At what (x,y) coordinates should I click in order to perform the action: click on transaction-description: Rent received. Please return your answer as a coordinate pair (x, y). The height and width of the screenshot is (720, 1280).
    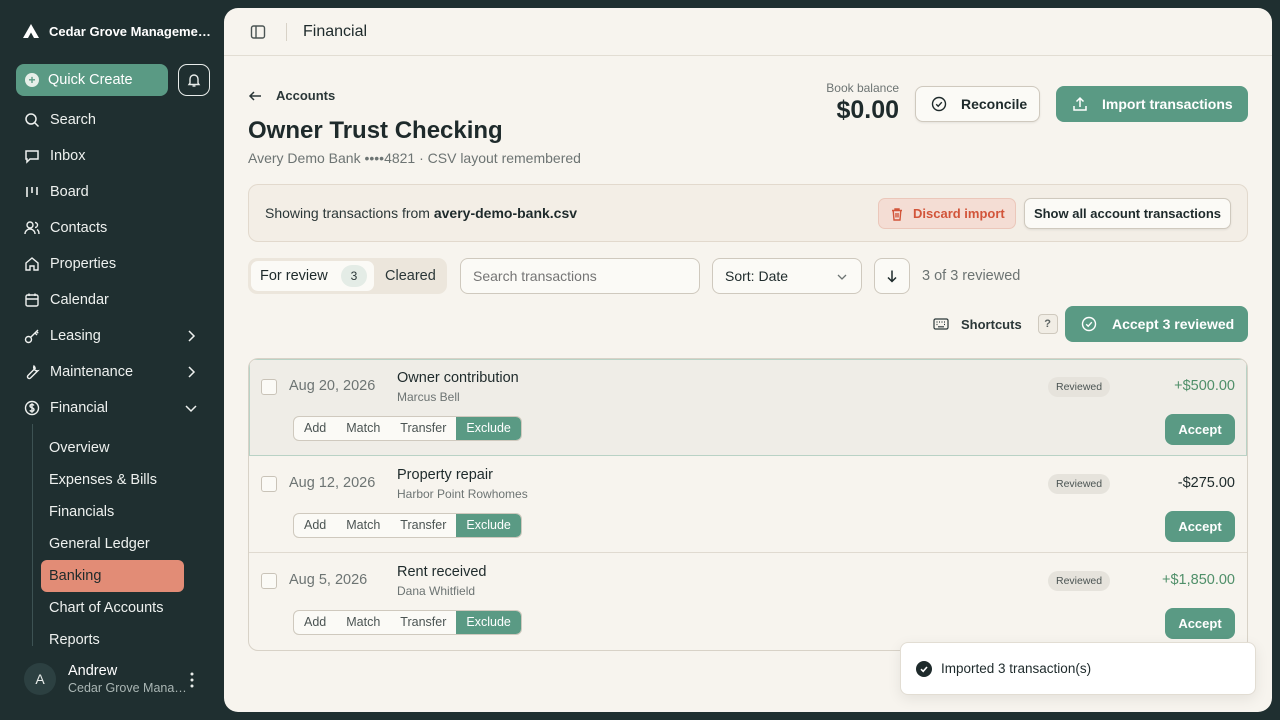
    Looking at the image, I should click on (442, 572).